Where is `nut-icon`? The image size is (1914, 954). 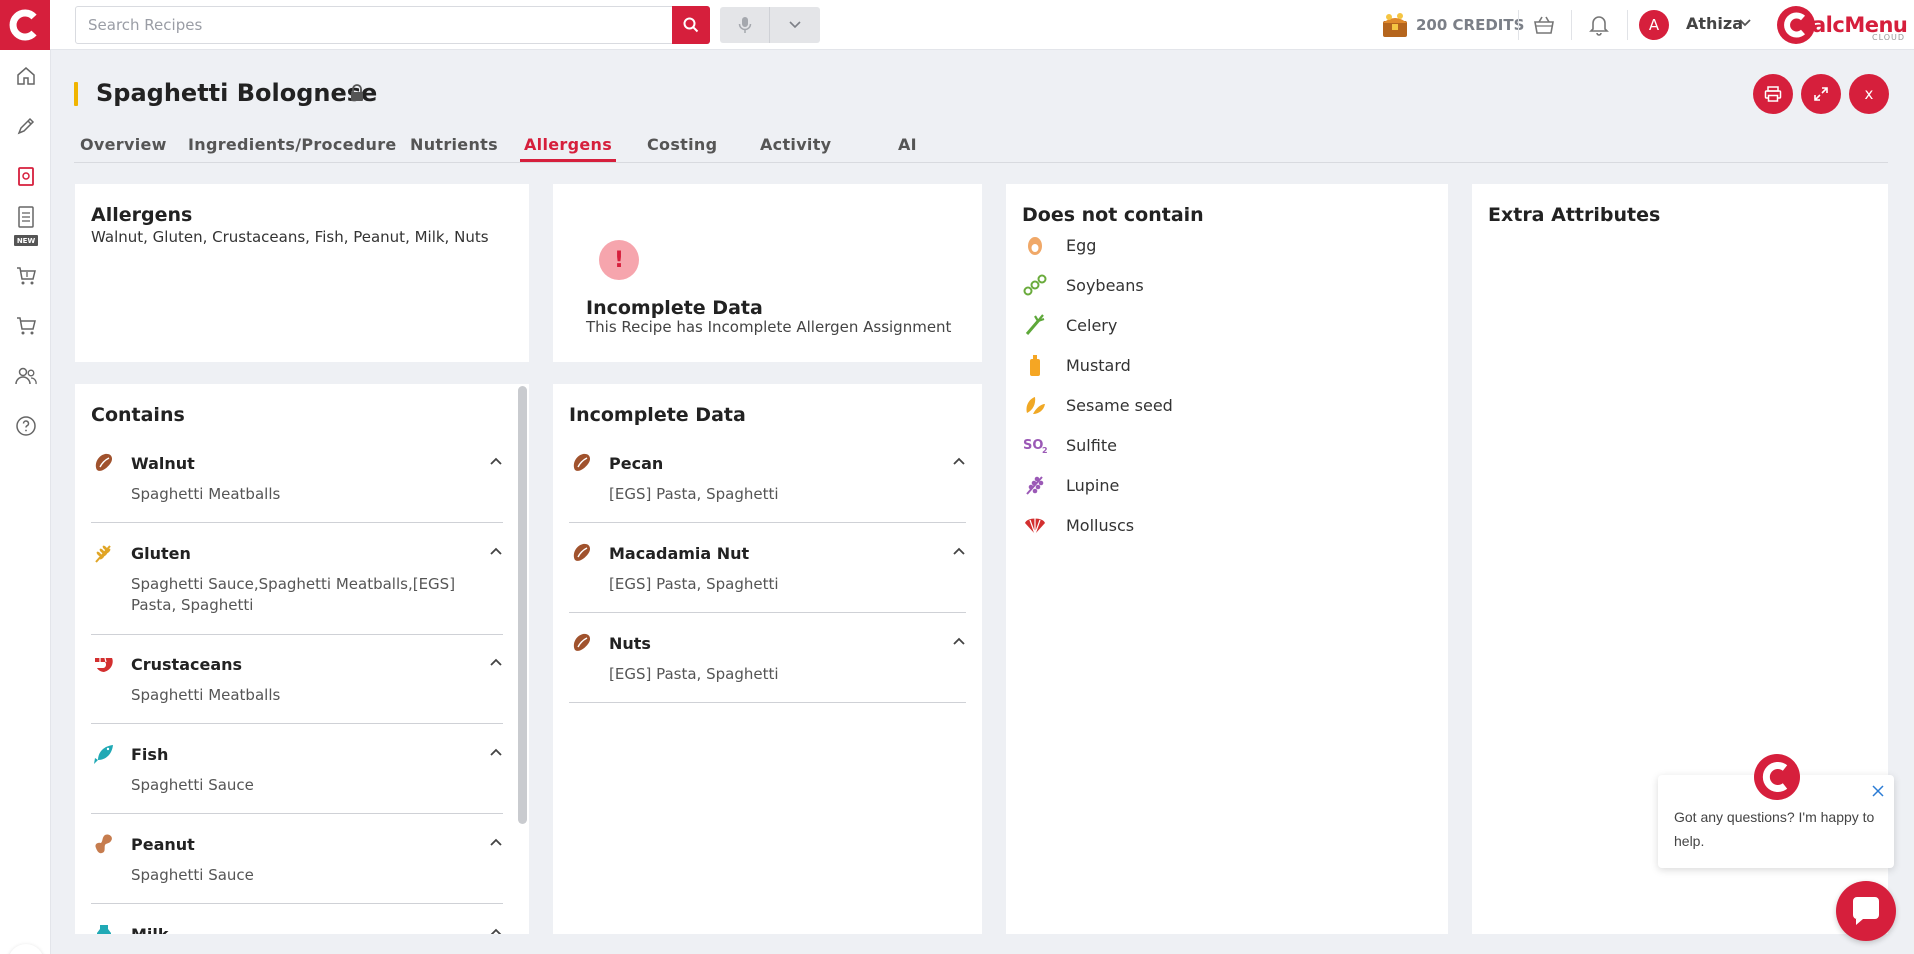
nut-icon is located at coordinates (104, 463).